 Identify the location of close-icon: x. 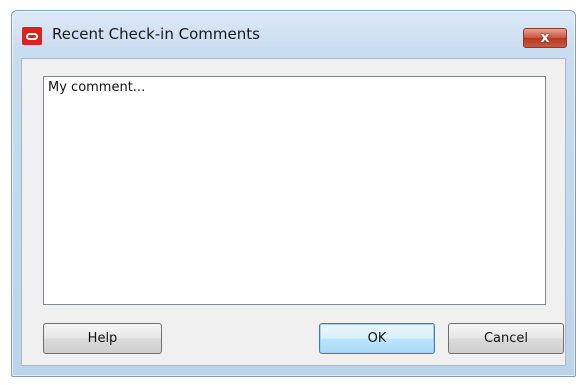
(545, 38).